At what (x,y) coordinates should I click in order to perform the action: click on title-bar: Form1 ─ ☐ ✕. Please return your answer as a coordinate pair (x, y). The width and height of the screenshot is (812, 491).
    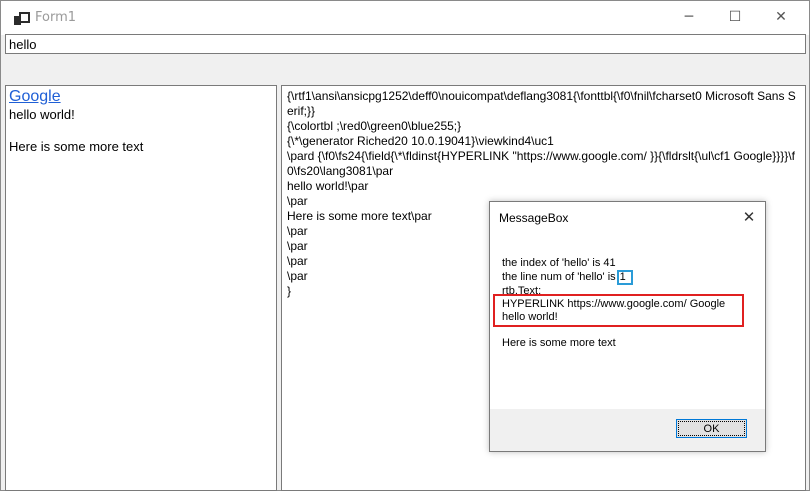
    Looking at the image, I should click on (405, 18).